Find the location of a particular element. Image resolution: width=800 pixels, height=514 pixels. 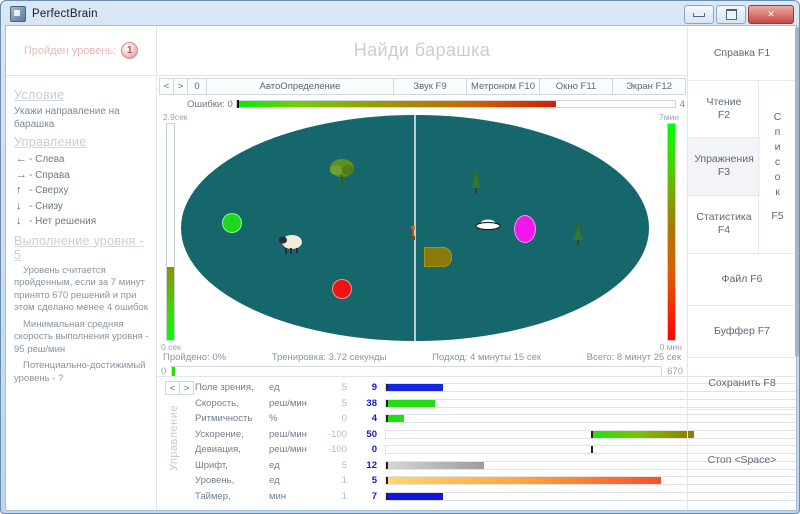

mode-buttons: Чтение F2 Упражнения F3 Статистика F4 is located at coordinates (724, 167).